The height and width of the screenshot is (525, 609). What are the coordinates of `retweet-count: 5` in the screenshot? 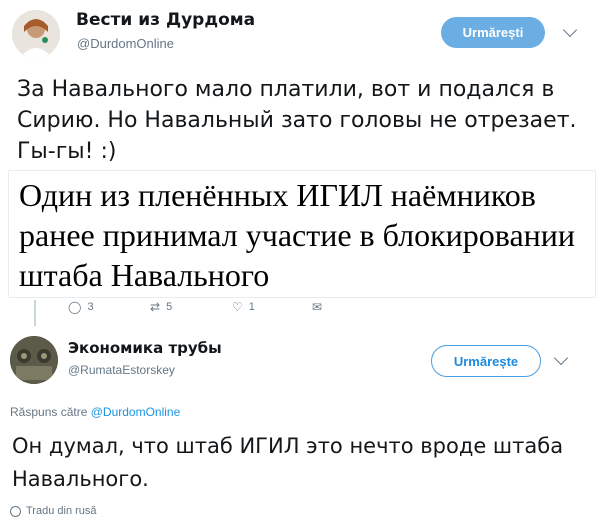 It's located at (169, 307).